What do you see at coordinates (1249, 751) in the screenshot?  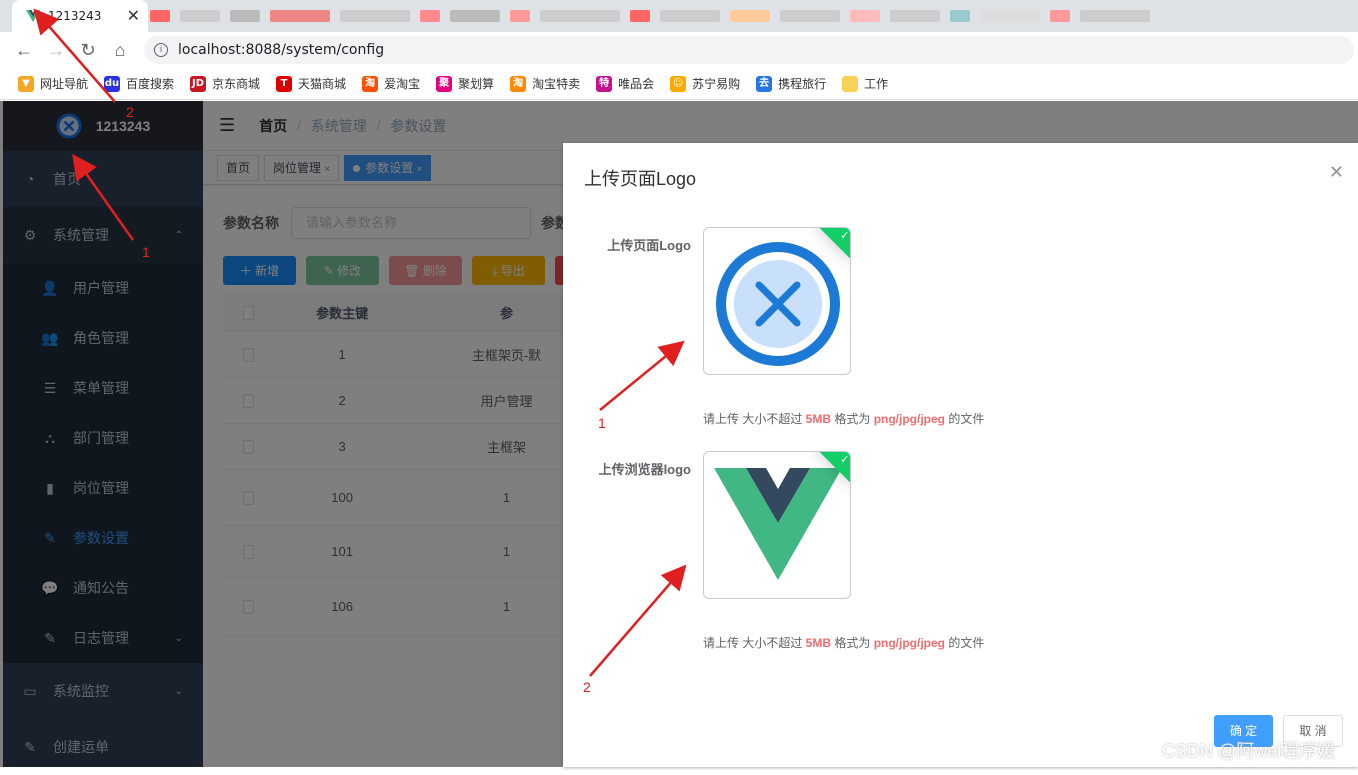 I see `csdn-watermark: CSDN @阿wei程序媛` at bounding box center [1249, 751].